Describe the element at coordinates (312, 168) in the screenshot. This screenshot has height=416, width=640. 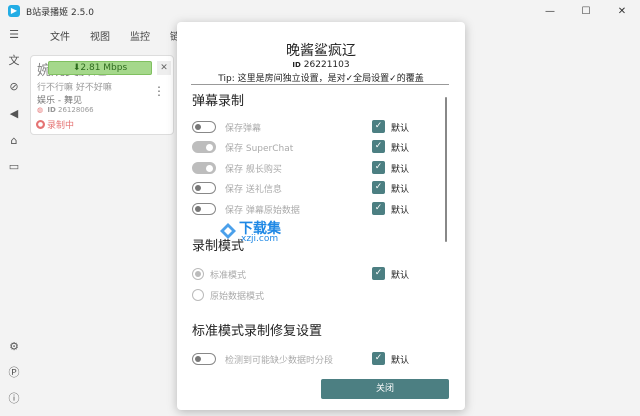
I see `setting-row: 保存 舰长购买 ✓ 默认` at that location.